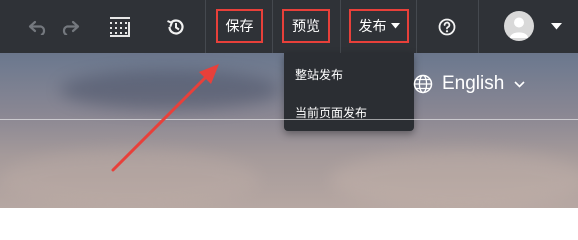  What do you see at coordinates (120, 26) in the screenshot?
I see `grid-icon` at bounding box center [120, 26].